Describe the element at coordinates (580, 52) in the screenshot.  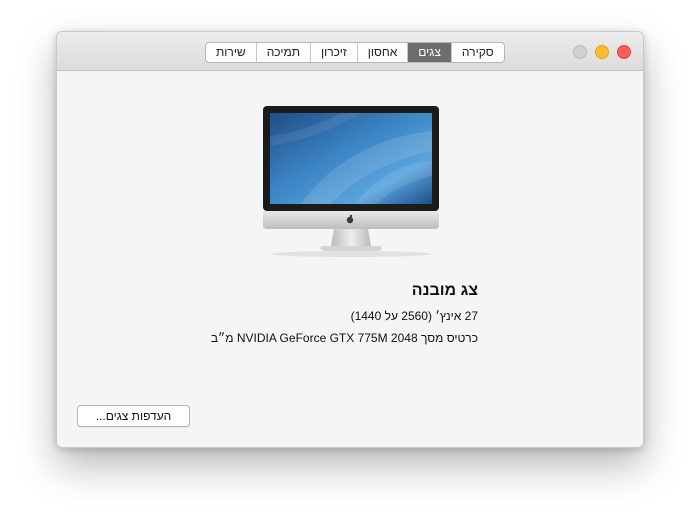
I see `zoom-button` at that location.